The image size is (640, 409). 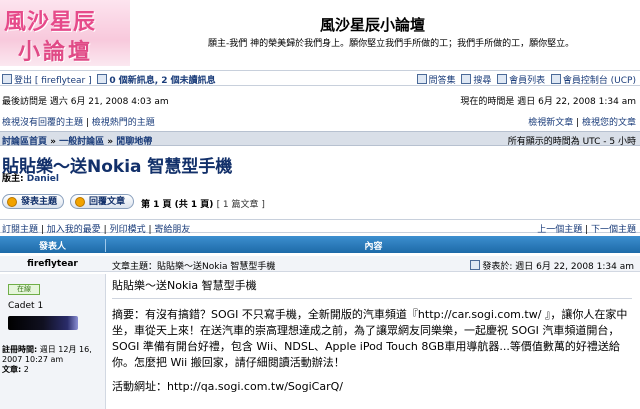 What do you see at coordinates (50, 22) in the screenshot?
I see `logo-line1: 風沙星辰` at bounding box center [50, 22].